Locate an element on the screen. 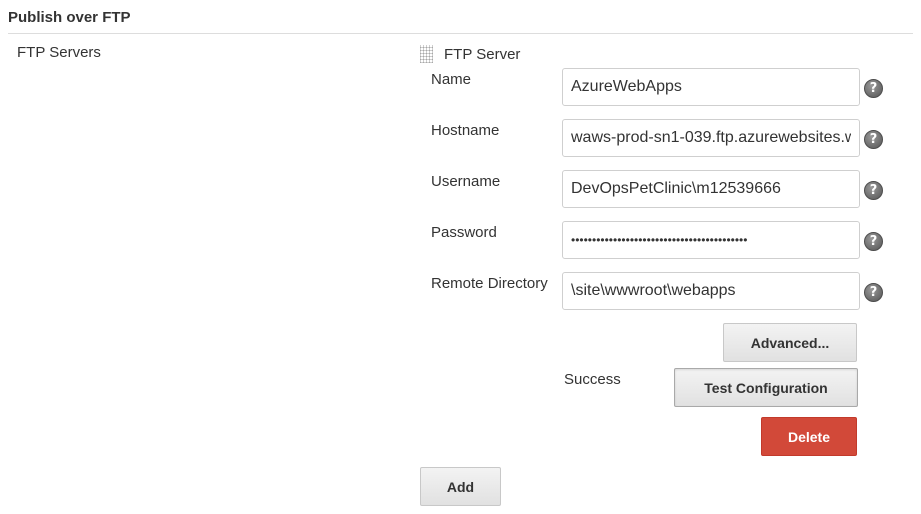  password-label: Password is located at coordinates (464, 232).